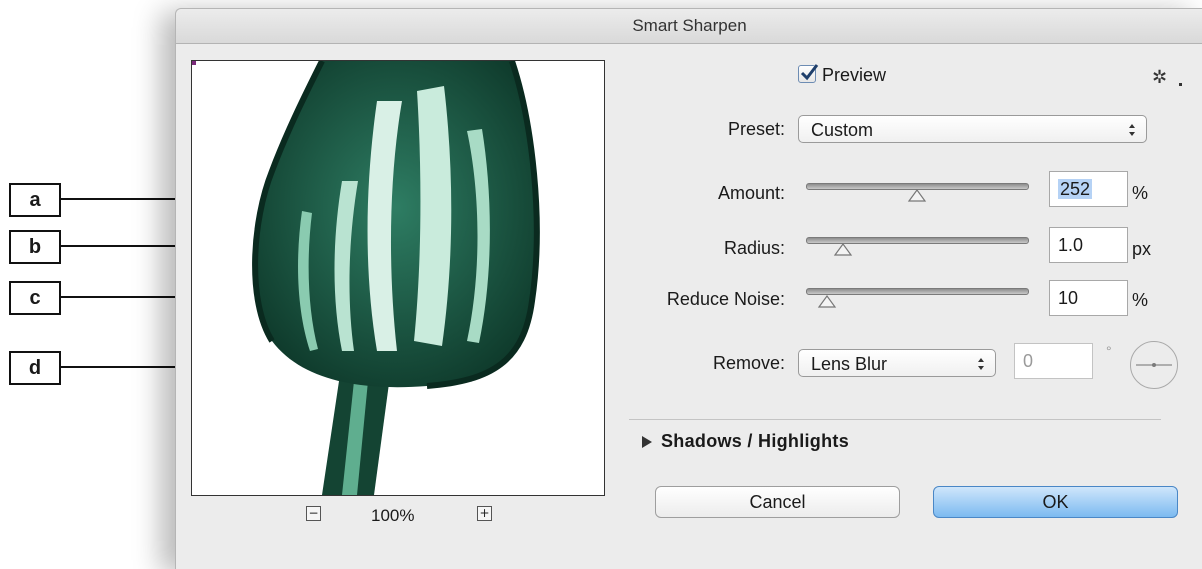 The height and width of the screenshot is (569, 1202). I want to click on reduce-noise-unit: %, so click(1140, 300).